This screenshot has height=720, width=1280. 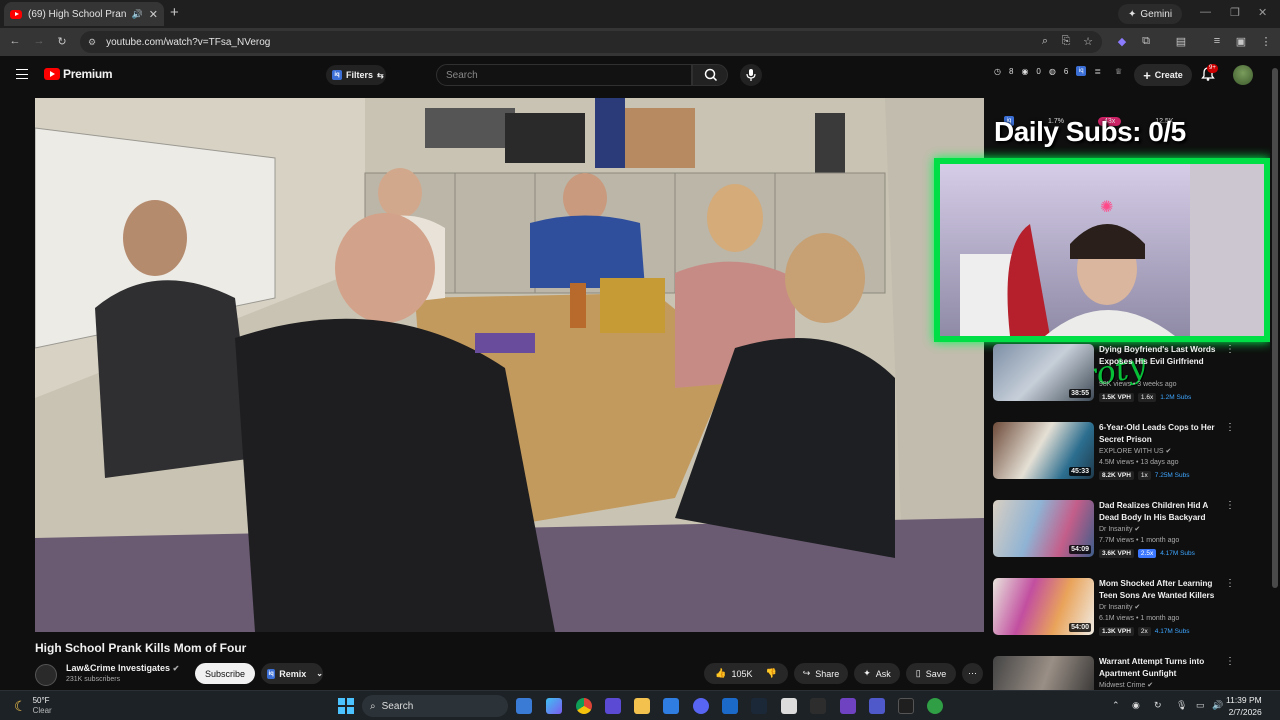 I want to click on comment-stat-icon: ◍, so click(x=1052, y=71).